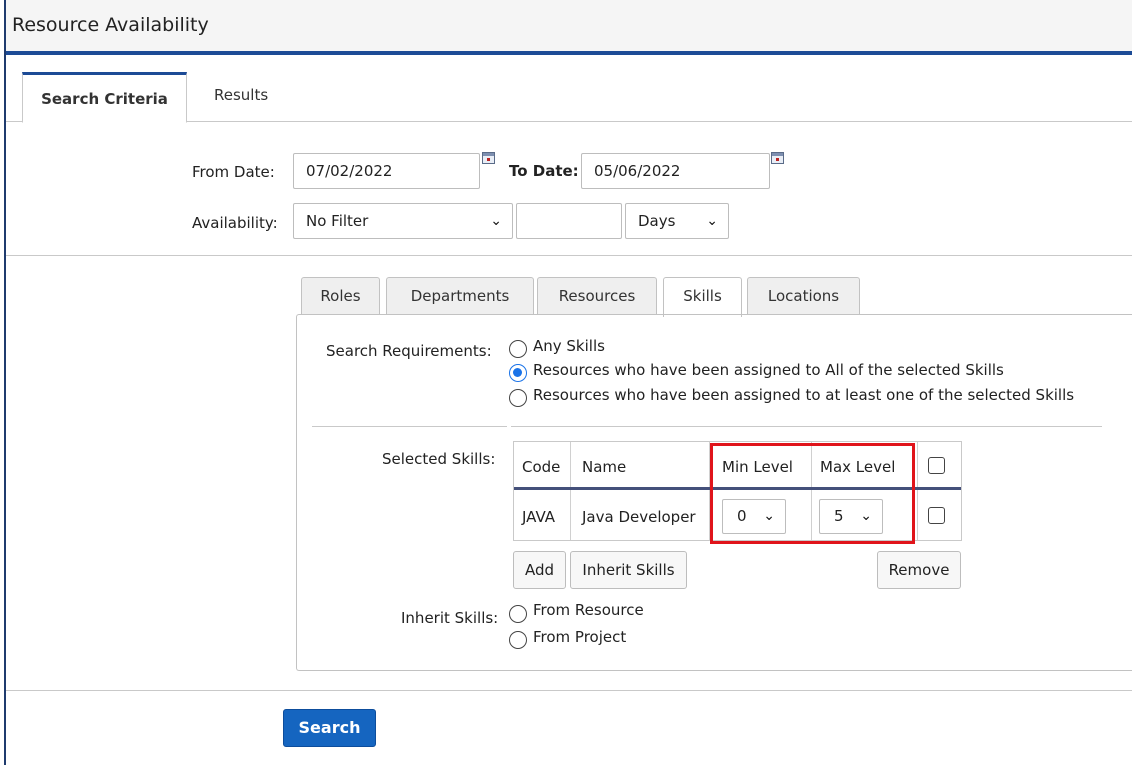 Image resolution: width=1132 pixels, height=765 pixels. Describe the element at coordinates (657, 221) in the screenshot. I see `unit-select-value: Days` at that location.